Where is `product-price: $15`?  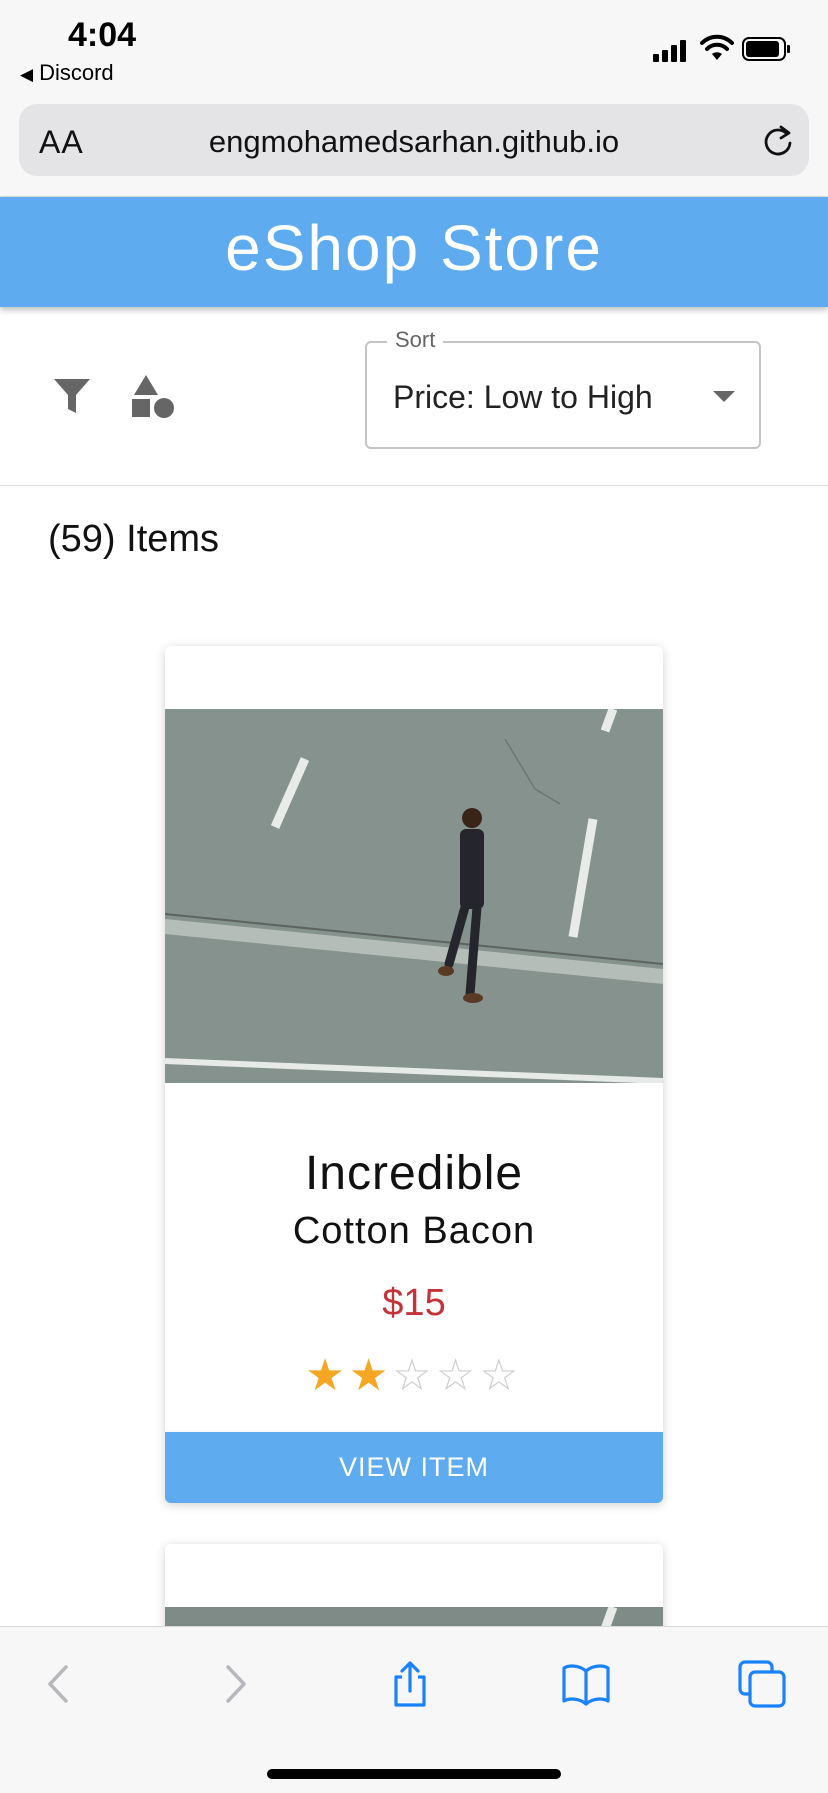 product-price: $15 is located at coordinates (414, 1303).